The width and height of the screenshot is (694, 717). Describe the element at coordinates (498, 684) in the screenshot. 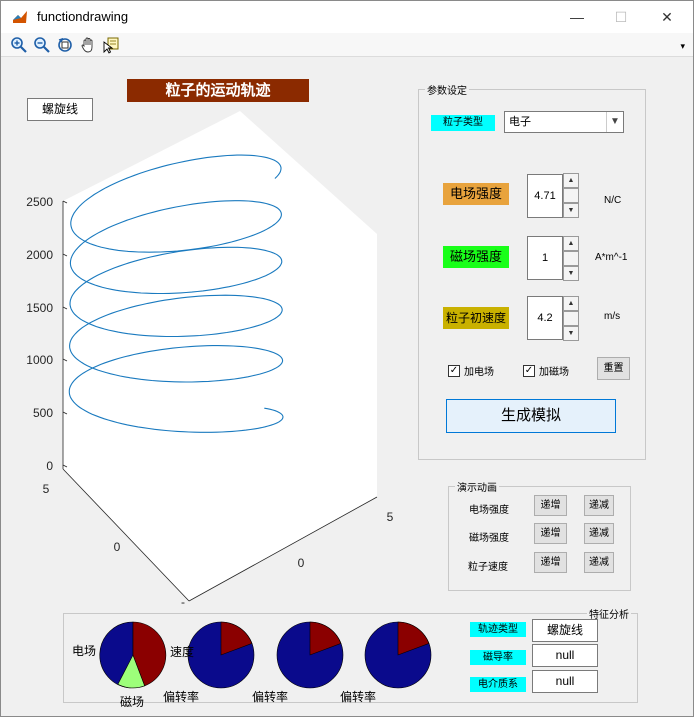

I see `dielectric-label: 电介质系` at that location.